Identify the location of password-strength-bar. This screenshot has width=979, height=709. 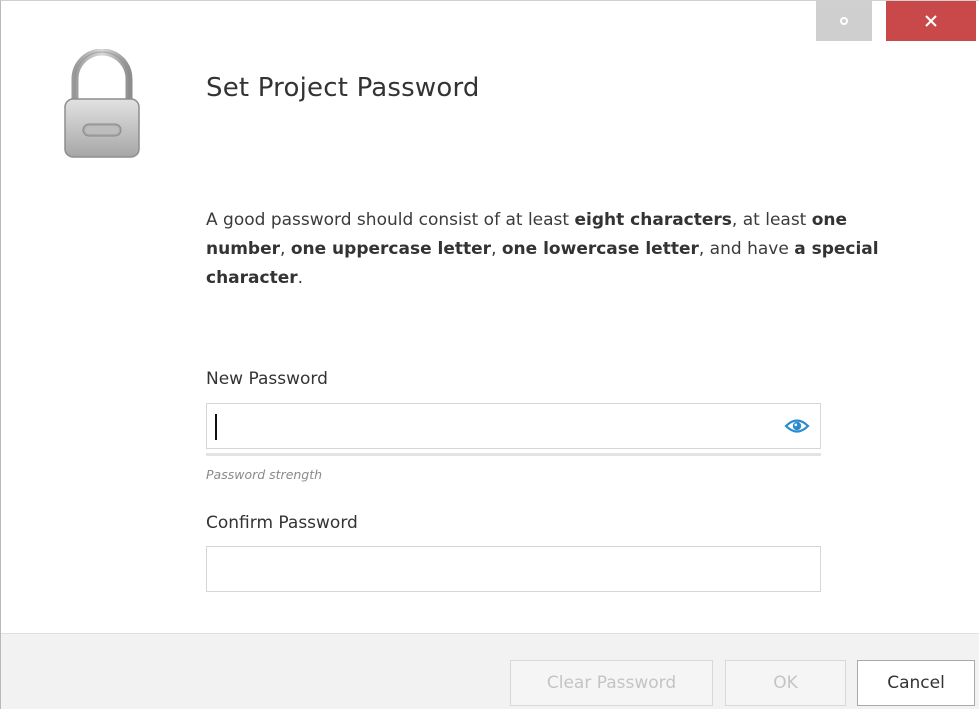
(513, 454).